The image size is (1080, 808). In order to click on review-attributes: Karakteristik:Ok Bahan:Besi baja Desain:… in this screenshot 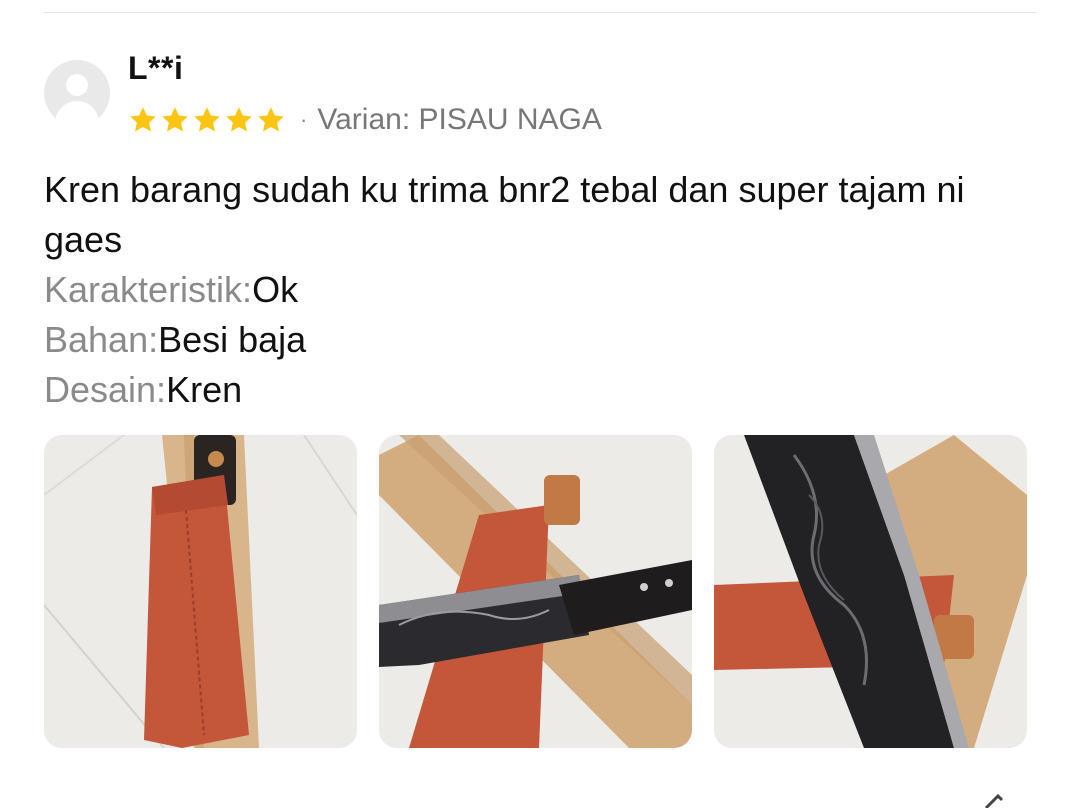, I will do `click(175, 340)`.